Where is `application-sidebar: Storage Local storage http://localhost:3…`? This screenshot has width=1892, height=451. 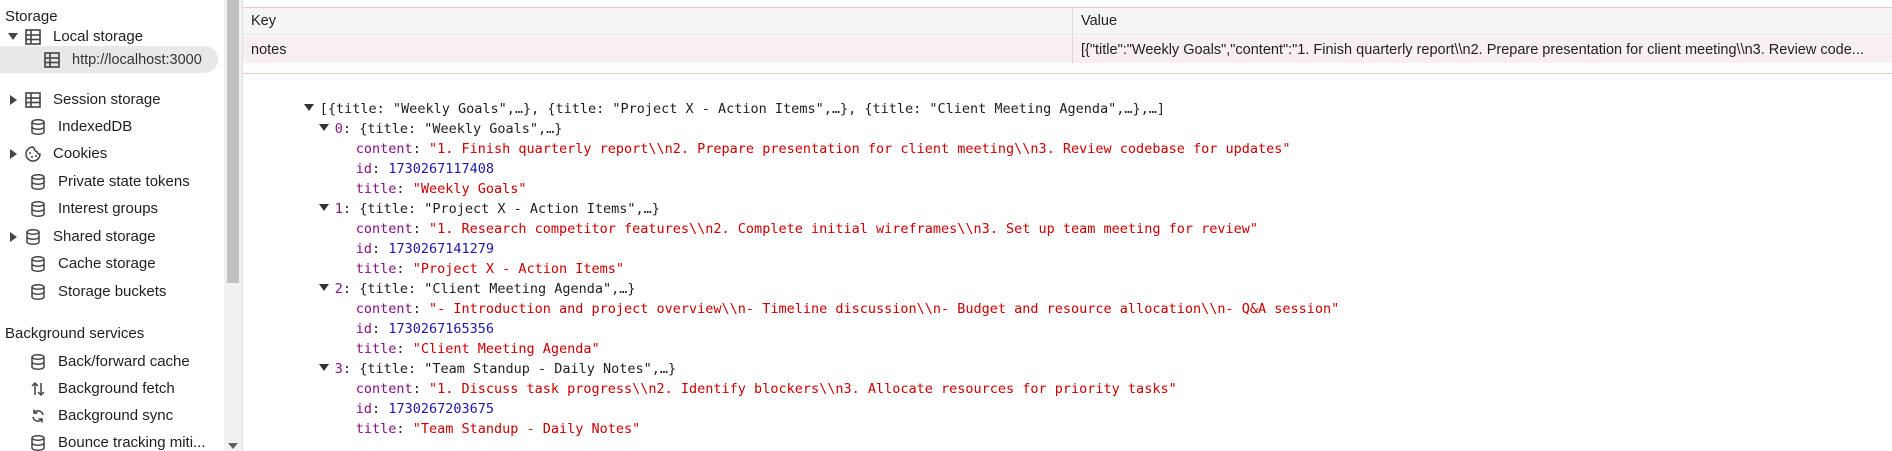
application-sidebar: Storage Local storage http://localhost:3… is located at coordinates (112, 225).